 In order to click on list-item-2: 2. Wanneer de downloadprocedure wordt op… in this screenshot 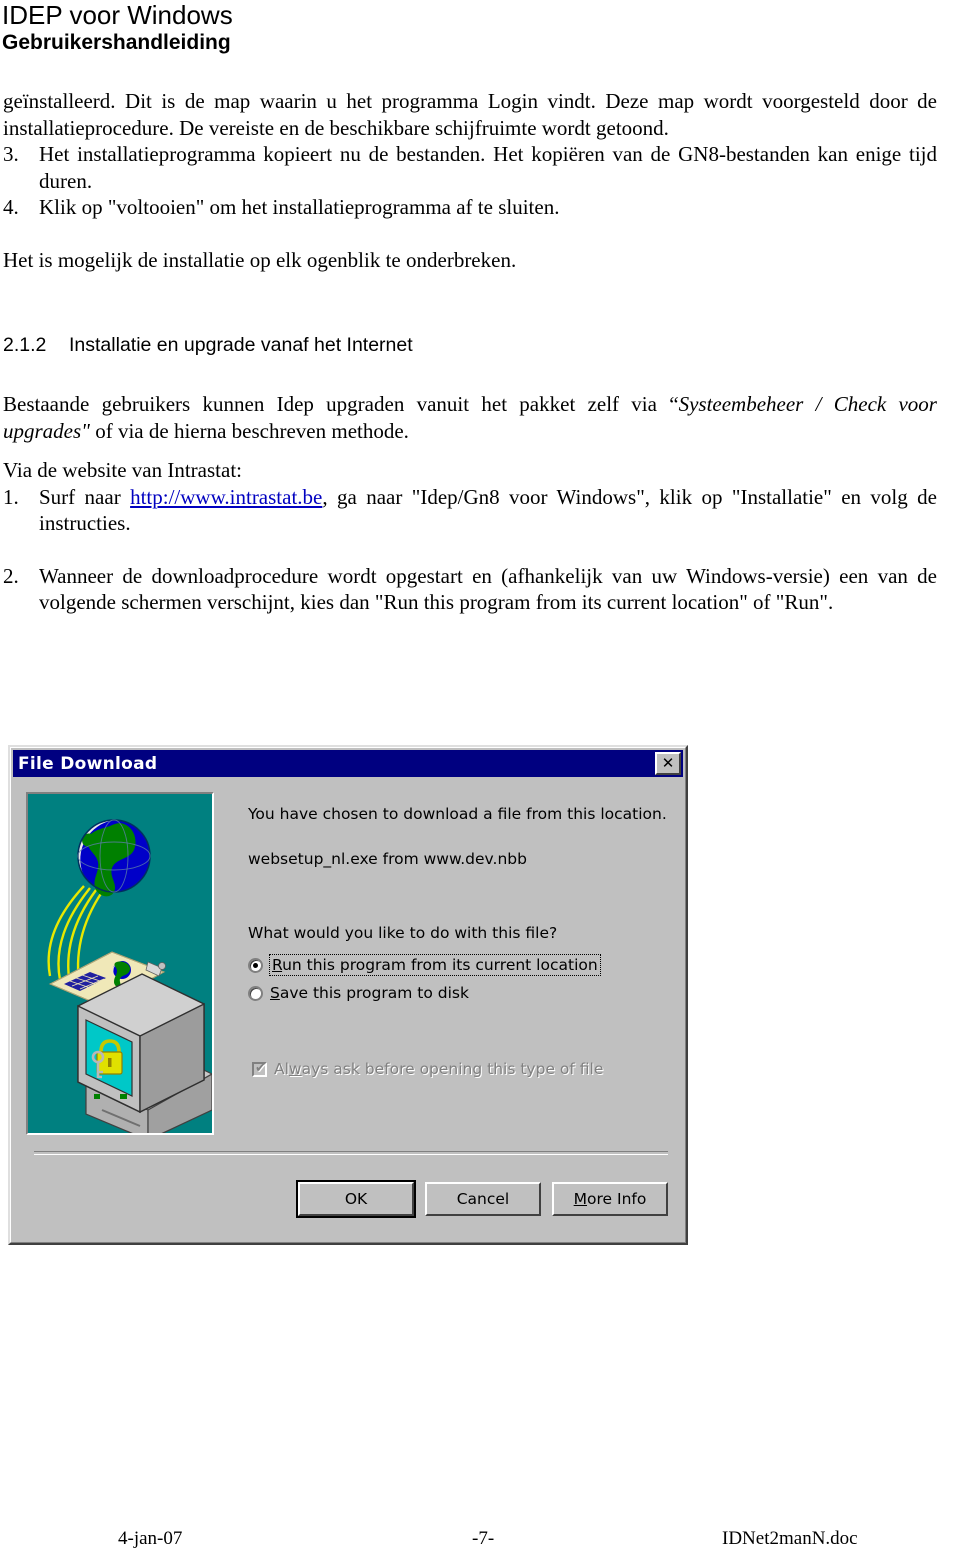, I will do `click(470, 589)`.